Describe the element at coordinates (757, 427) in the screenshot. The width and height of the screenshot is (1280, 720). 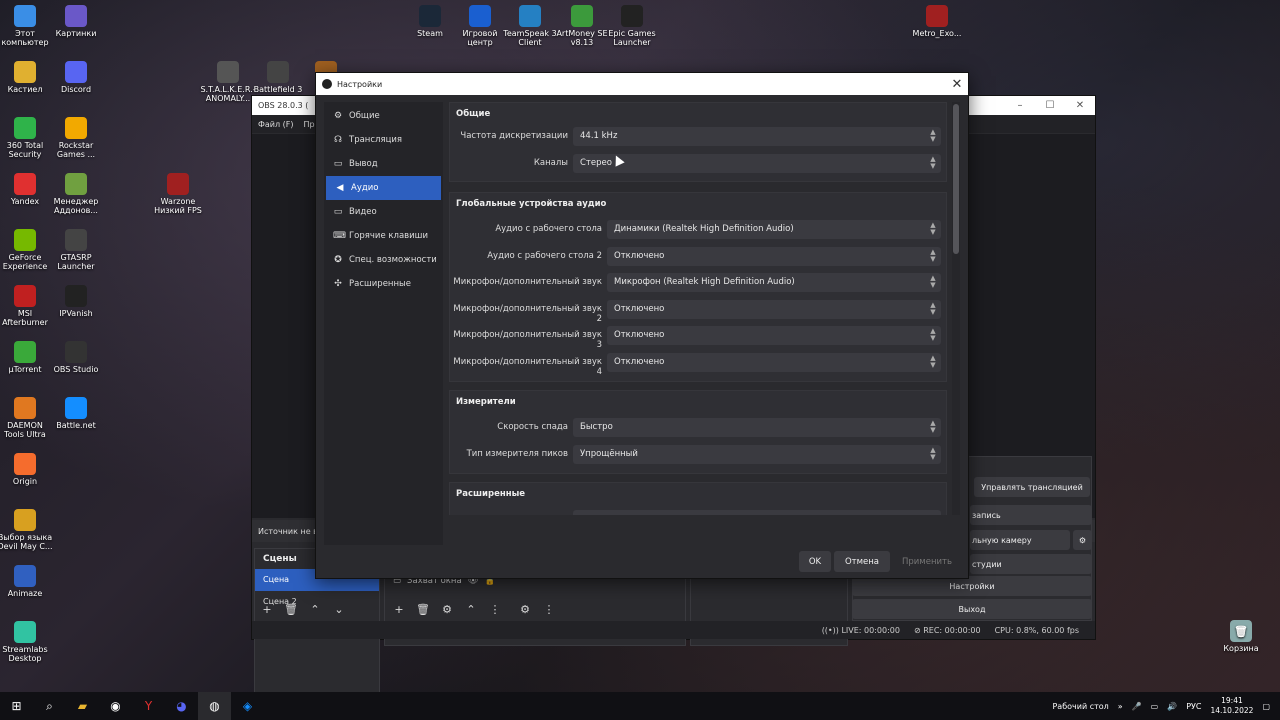
I see `decay-rate-select: Быстро ▲ ▼` at that location.